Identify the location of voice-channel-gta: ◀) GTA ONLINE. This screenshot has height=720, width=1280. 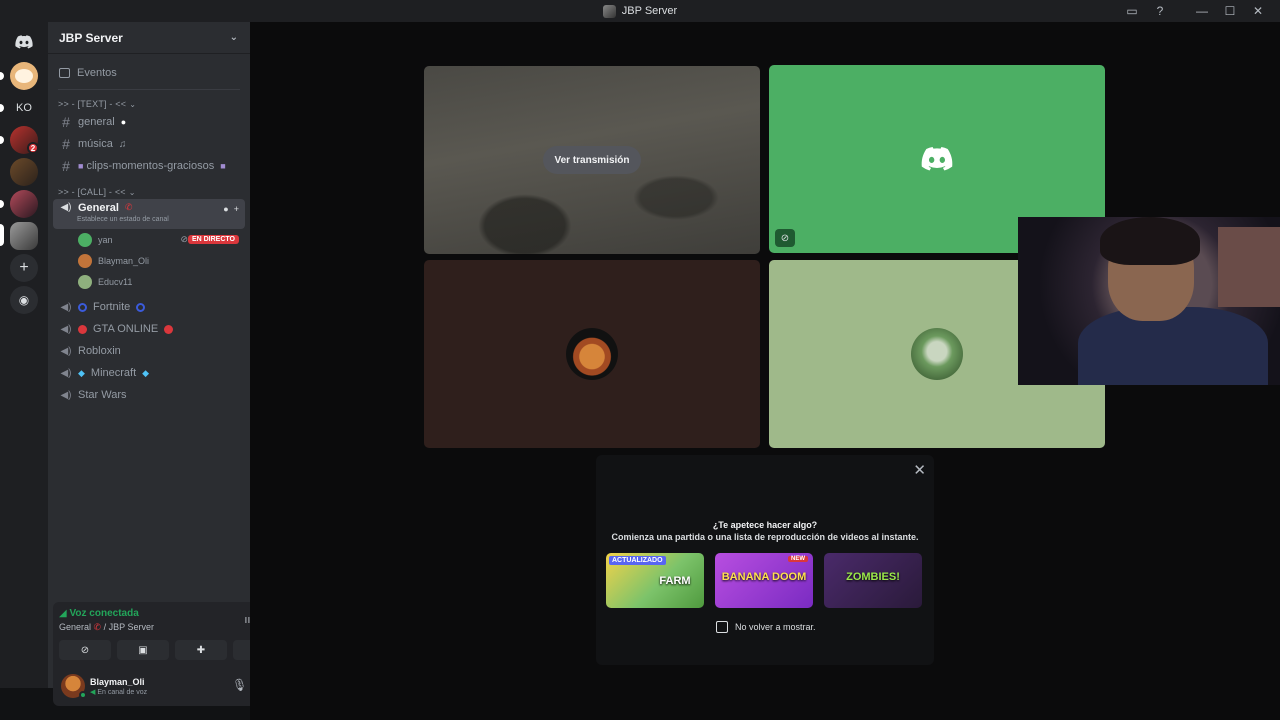
(149, 329).